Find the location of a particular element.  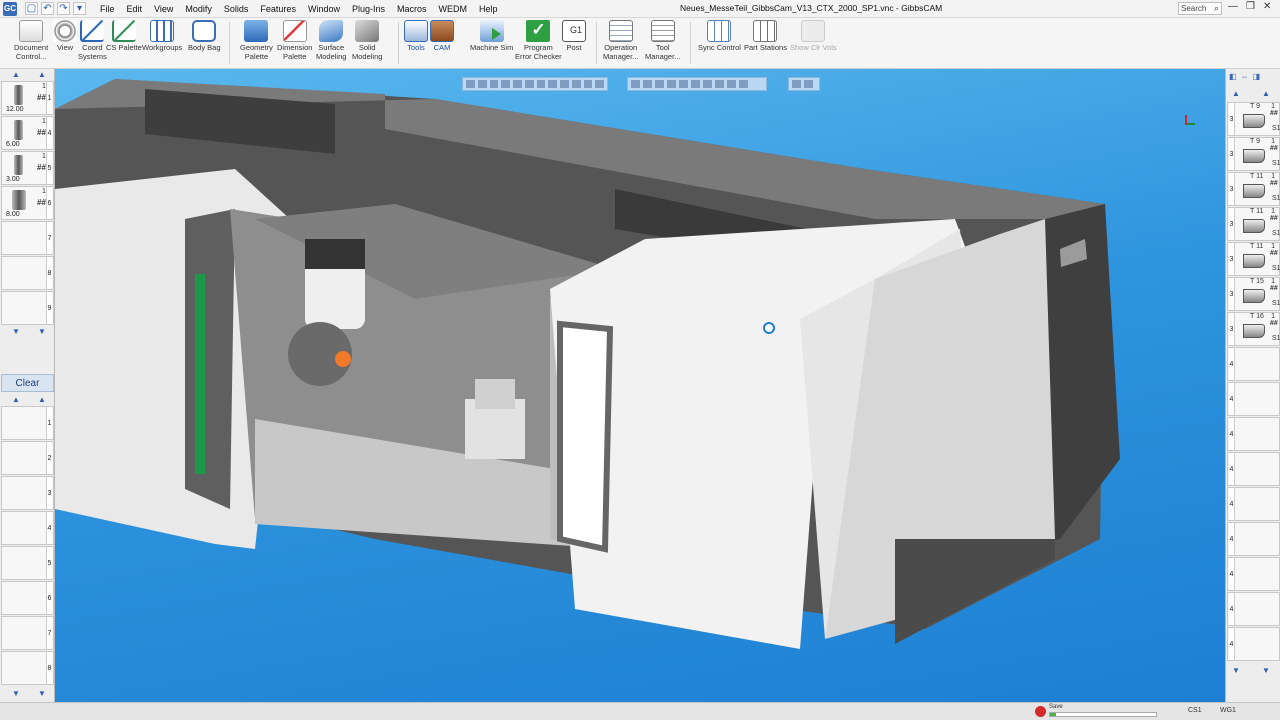

cs-indicator: CS1 is located at coordinates (1195, 710).